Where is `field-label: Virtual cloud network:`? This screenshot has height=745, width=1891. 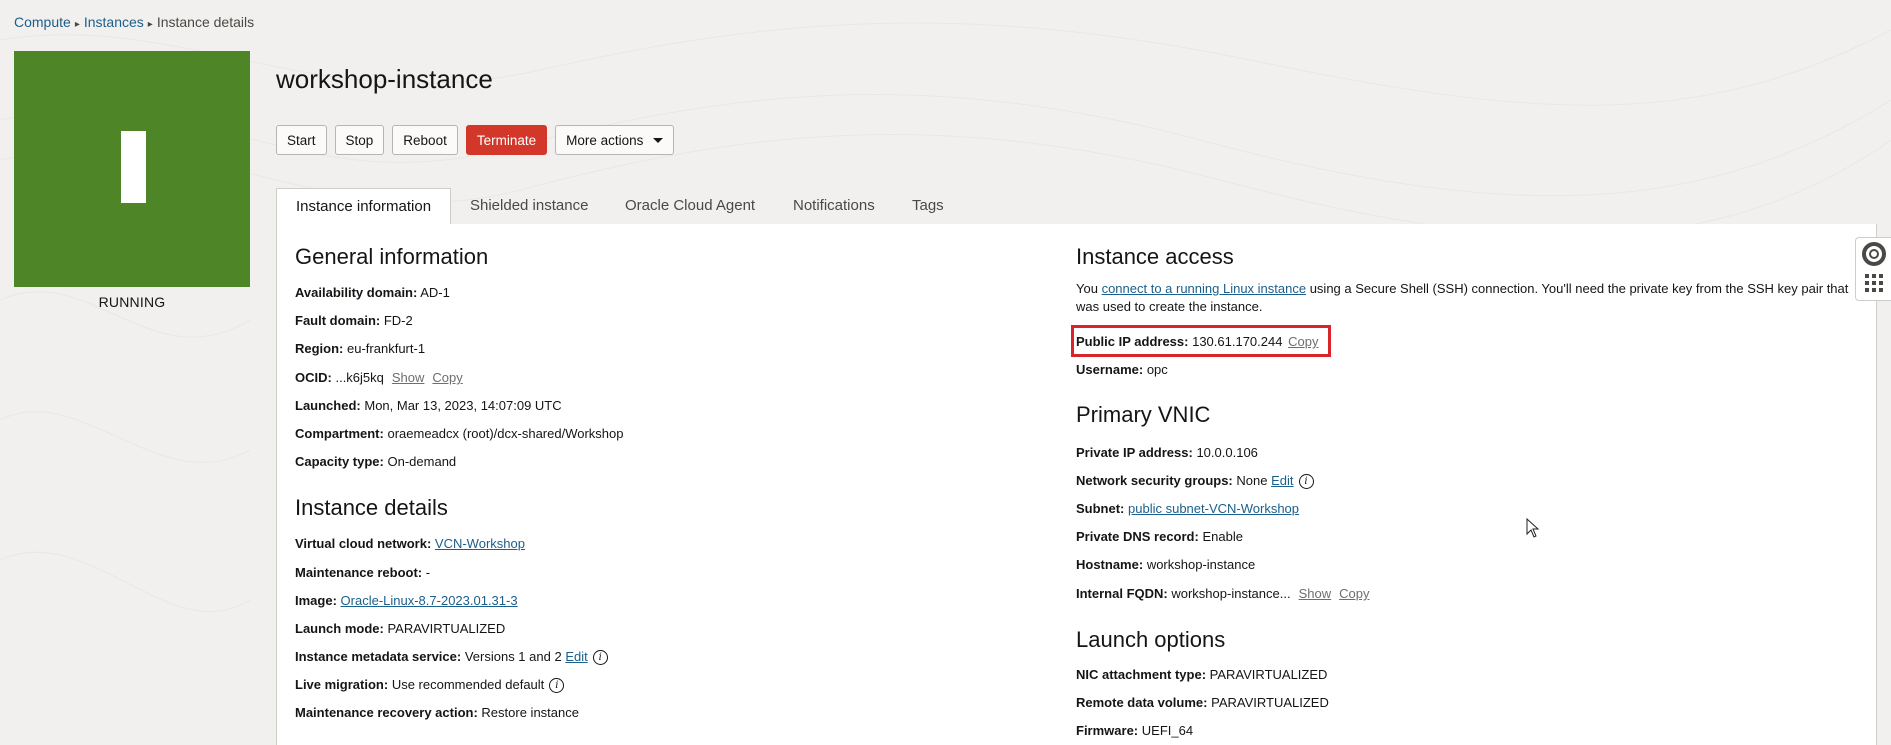 field-label: Virtual cloud network: is located at coordinates (363, 543).